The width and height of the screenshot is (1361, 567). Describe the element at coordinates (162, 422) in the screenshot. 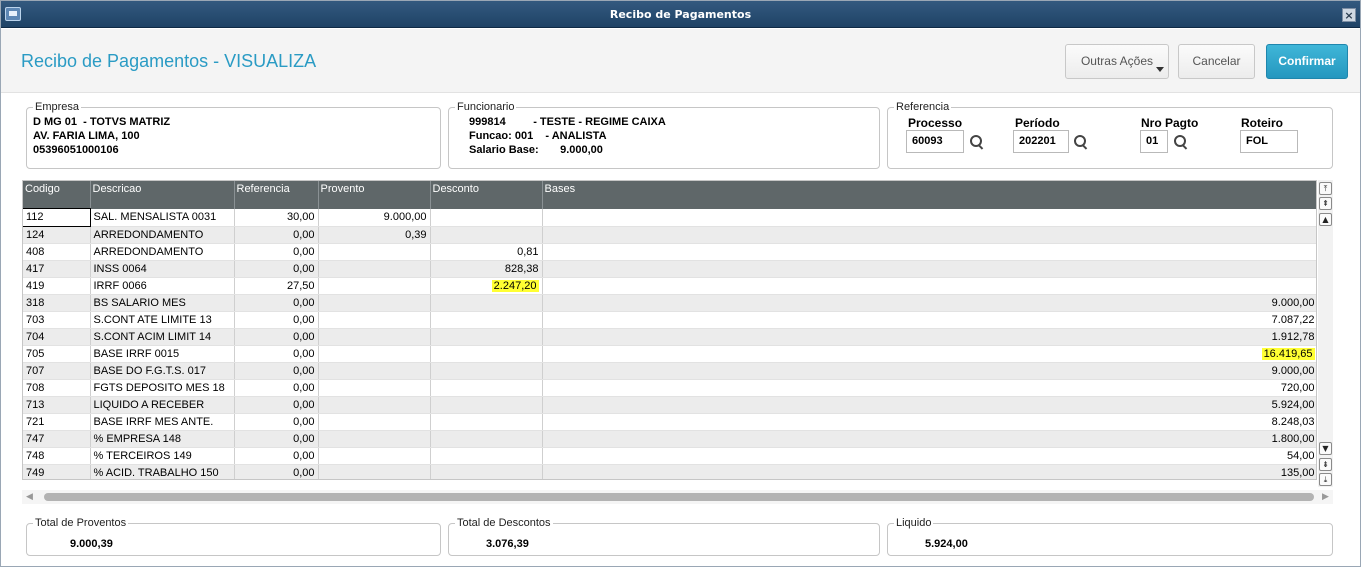

I see `cell-descricao: BASE IRRF MES ANTE.` at that location.